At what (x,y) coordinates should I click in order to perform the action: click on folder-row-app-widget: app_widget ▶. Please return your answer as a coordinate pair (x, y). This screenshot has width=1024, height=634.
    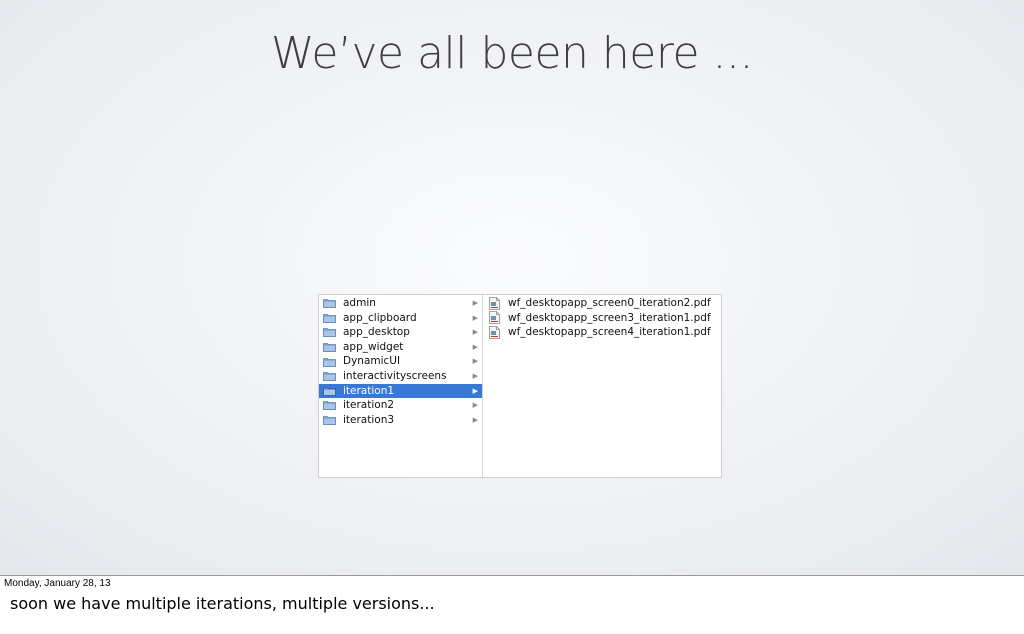
    Looking at the image, I should click on (400, 347).